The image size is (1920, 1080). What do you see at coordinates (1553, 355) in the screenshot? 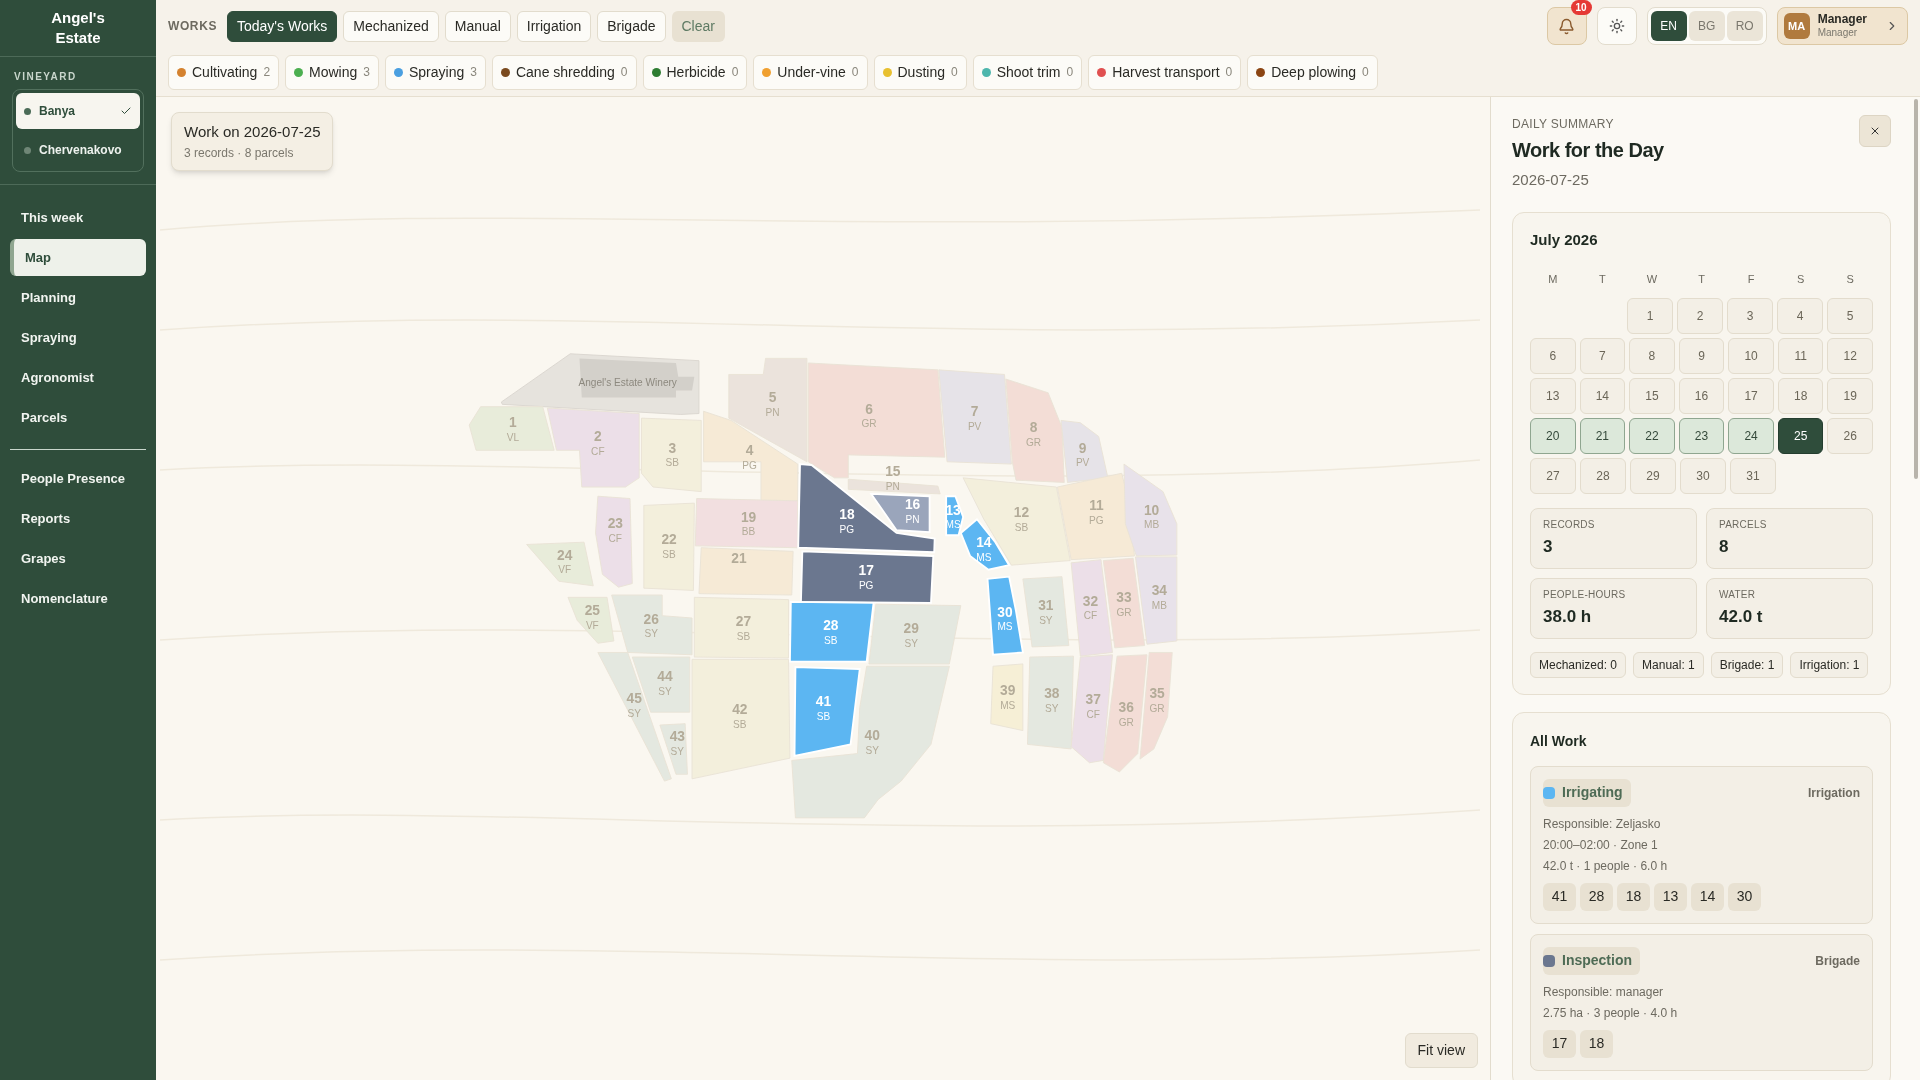
I see `calendar-day: 6` at bounding box center [1553, 355].